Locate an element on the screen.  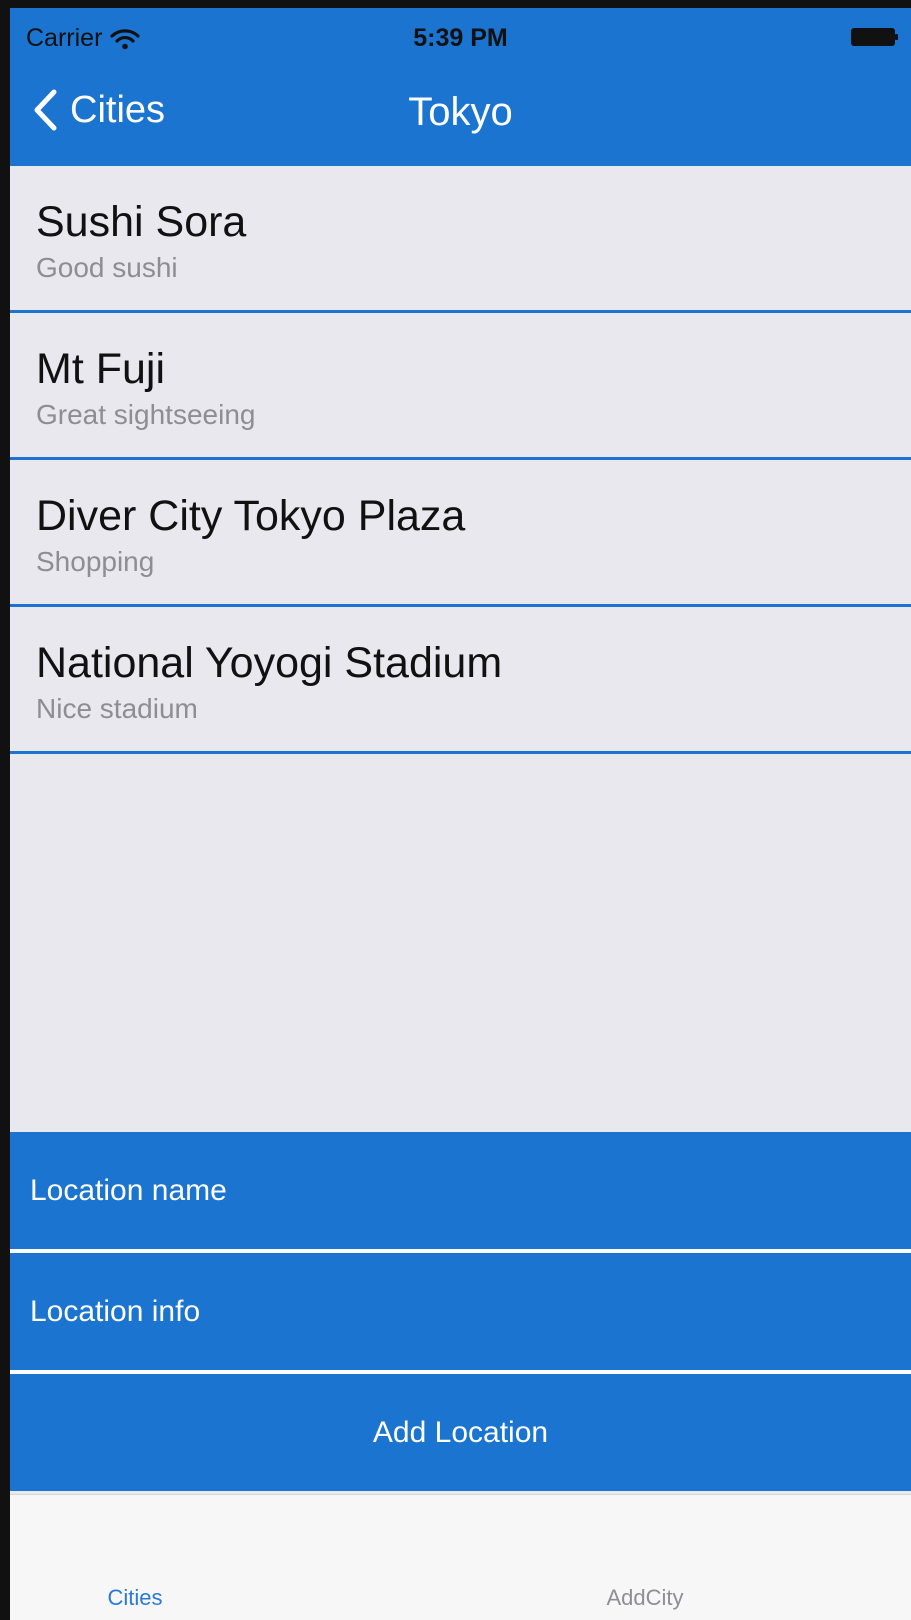
tab-add-city-label: AddCity is located at coordinates (645, 1597).